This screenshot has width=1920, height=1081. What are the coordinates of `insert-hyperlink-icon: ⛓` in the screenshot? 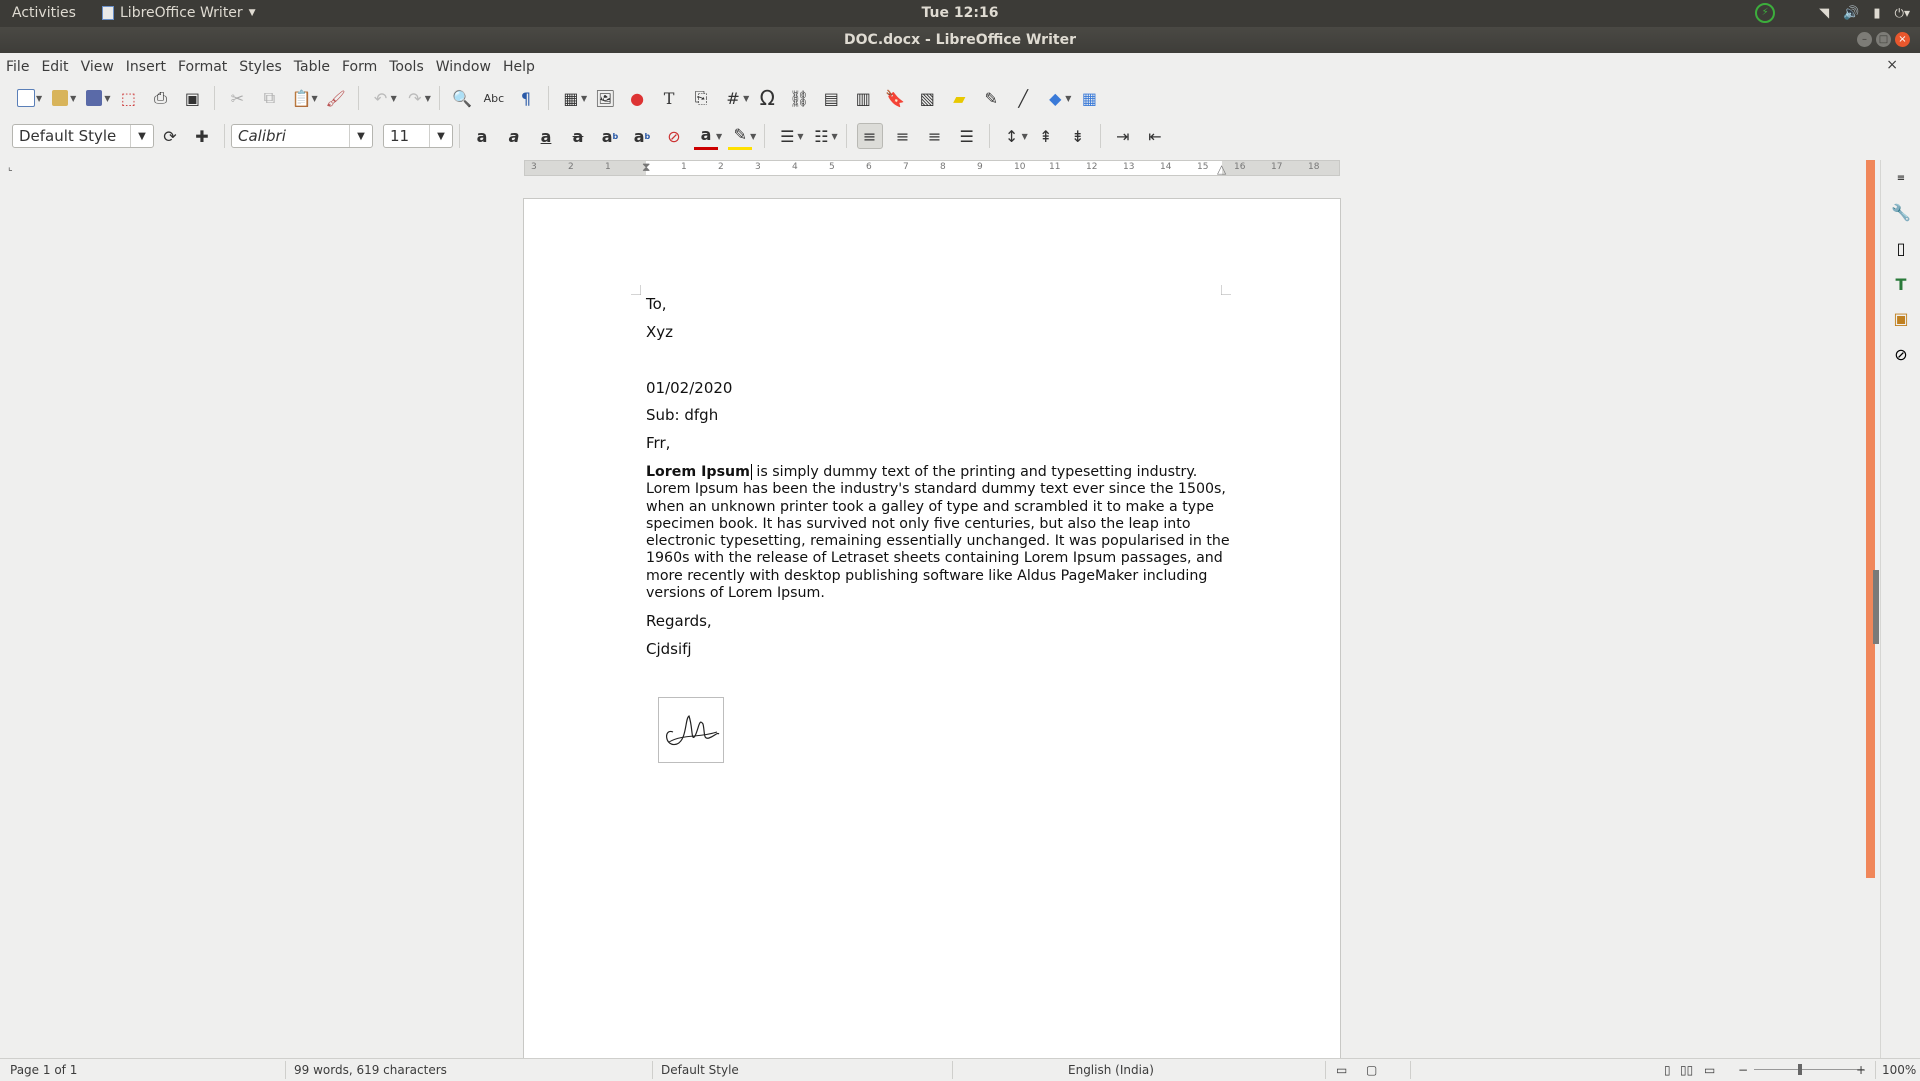 It's located at (799, 98).